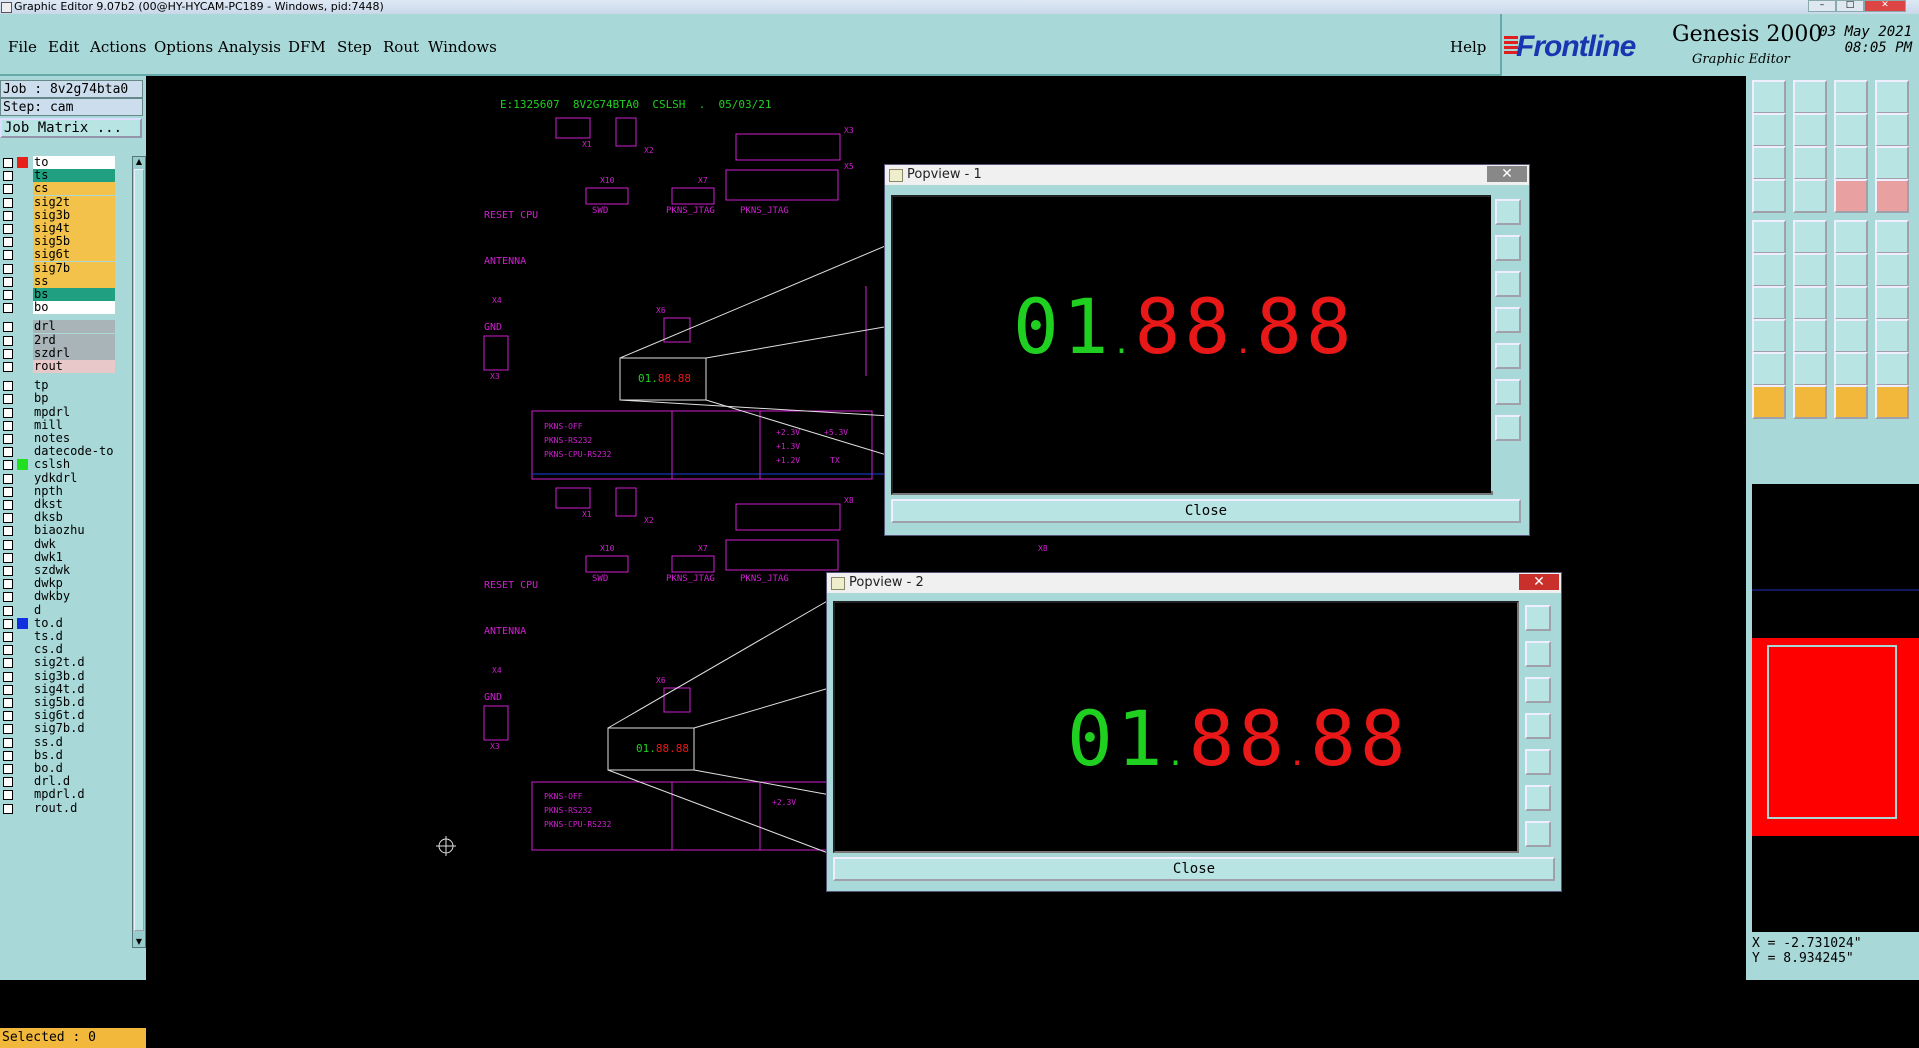 Image resolution: width=1919 pixels, height=1048 pixels. I want to click on layer-name: szdrl, so click(74, 353).